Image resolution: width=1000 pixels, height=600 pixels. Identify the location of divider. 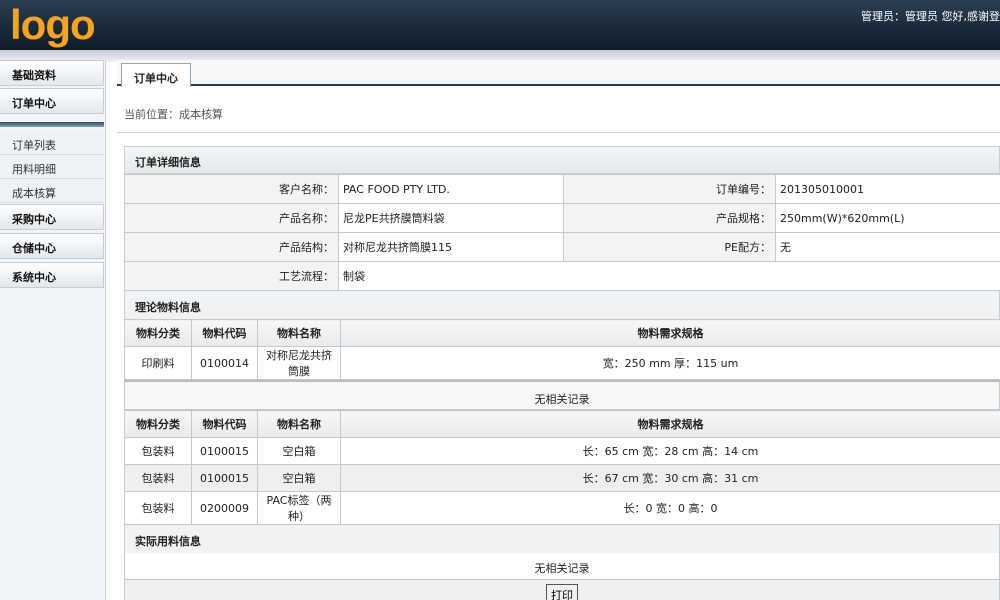
(558, 132).